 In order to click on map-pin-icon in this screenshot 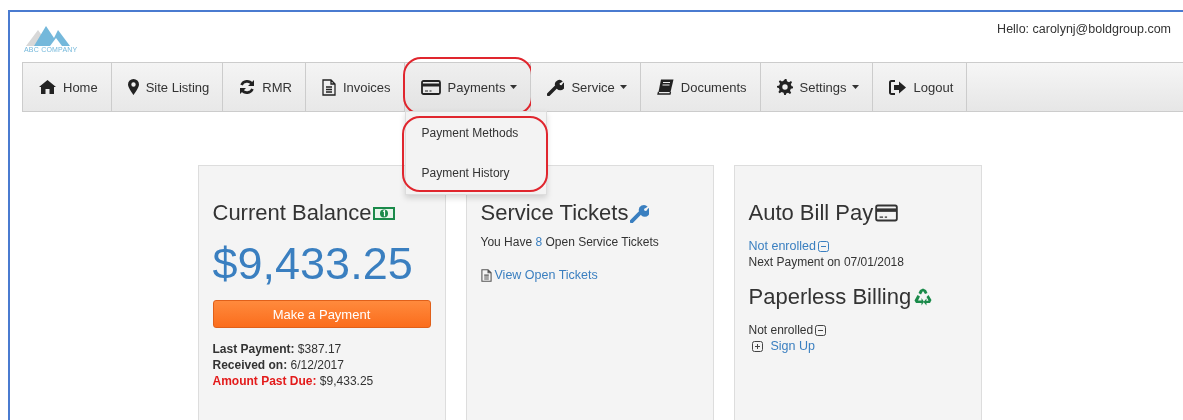, I will do `click(133, 87)`.